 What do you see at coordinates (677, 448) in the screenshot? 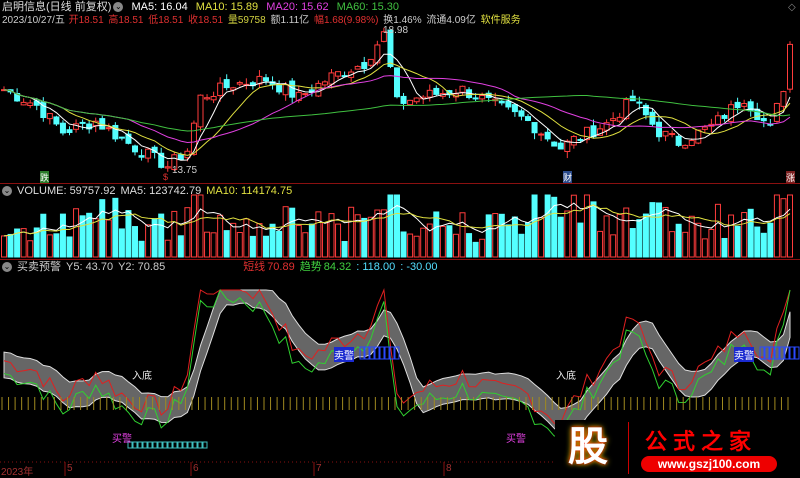
I see `watermark-logo: 股 公式之家 www.gszj100.com` at bounding box center [677, 448].